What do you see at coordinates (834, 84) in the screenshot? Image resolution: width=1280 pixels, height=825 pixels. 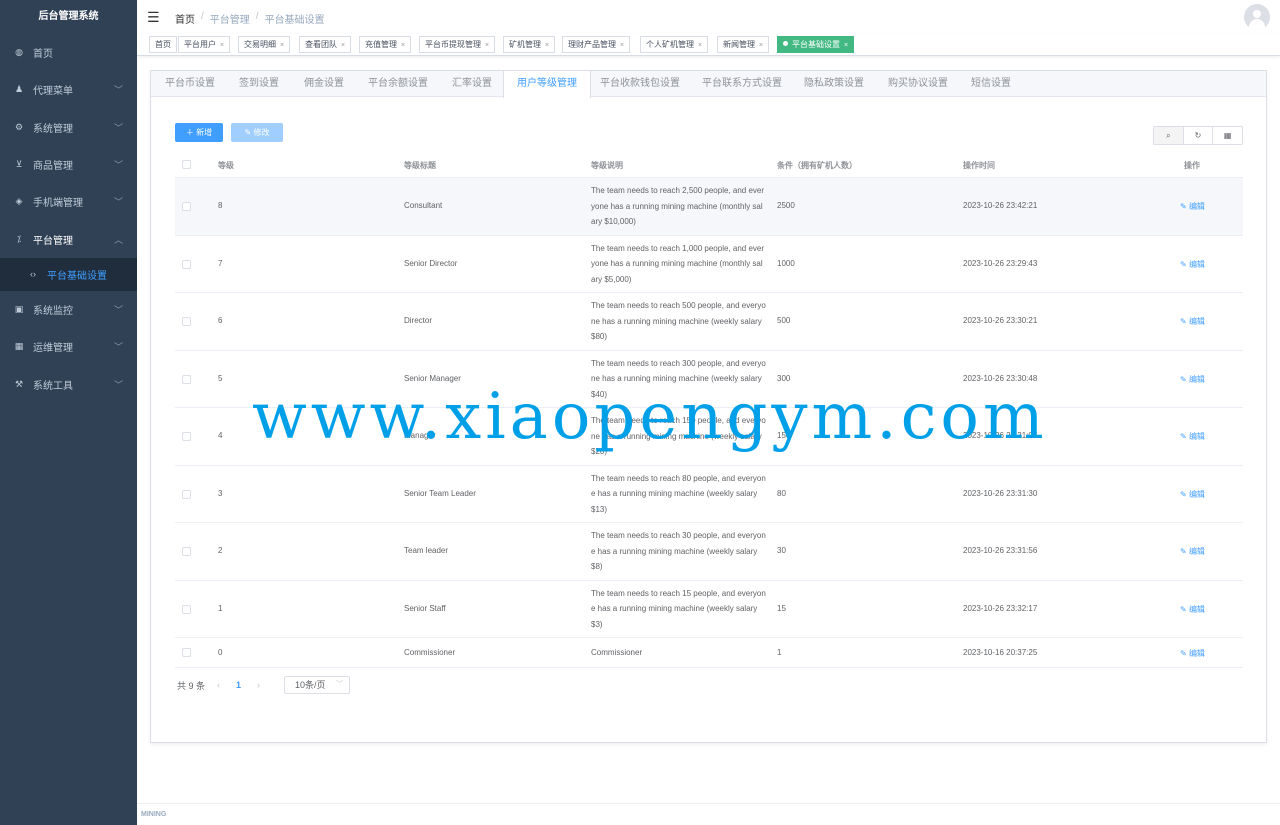 I see `tab-privacy: 隐私政策设置` at bounding box center [834, 84].